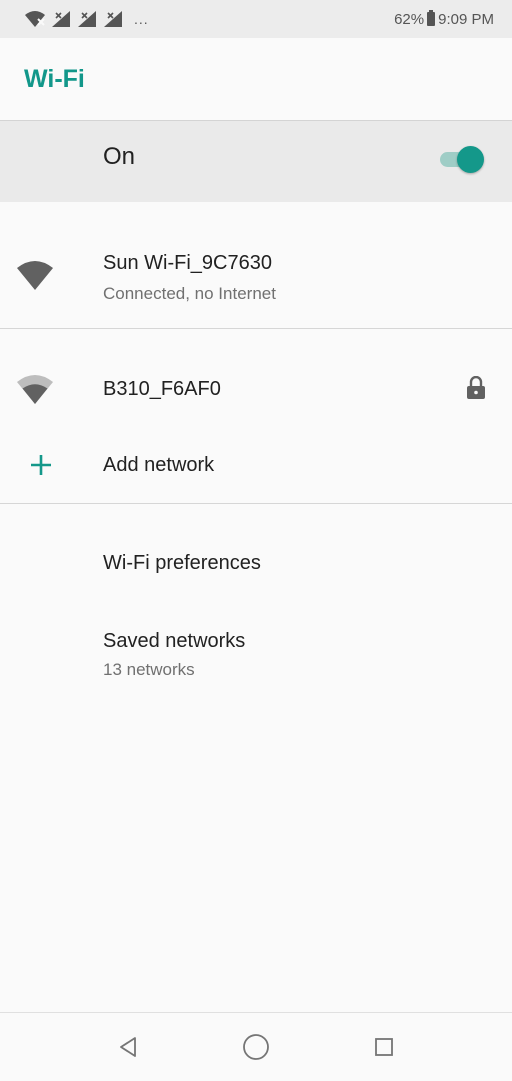  Describe the element at coordinates (256, 388) in the screenshot. I see `network-row: B310_F6AF0` at that location.